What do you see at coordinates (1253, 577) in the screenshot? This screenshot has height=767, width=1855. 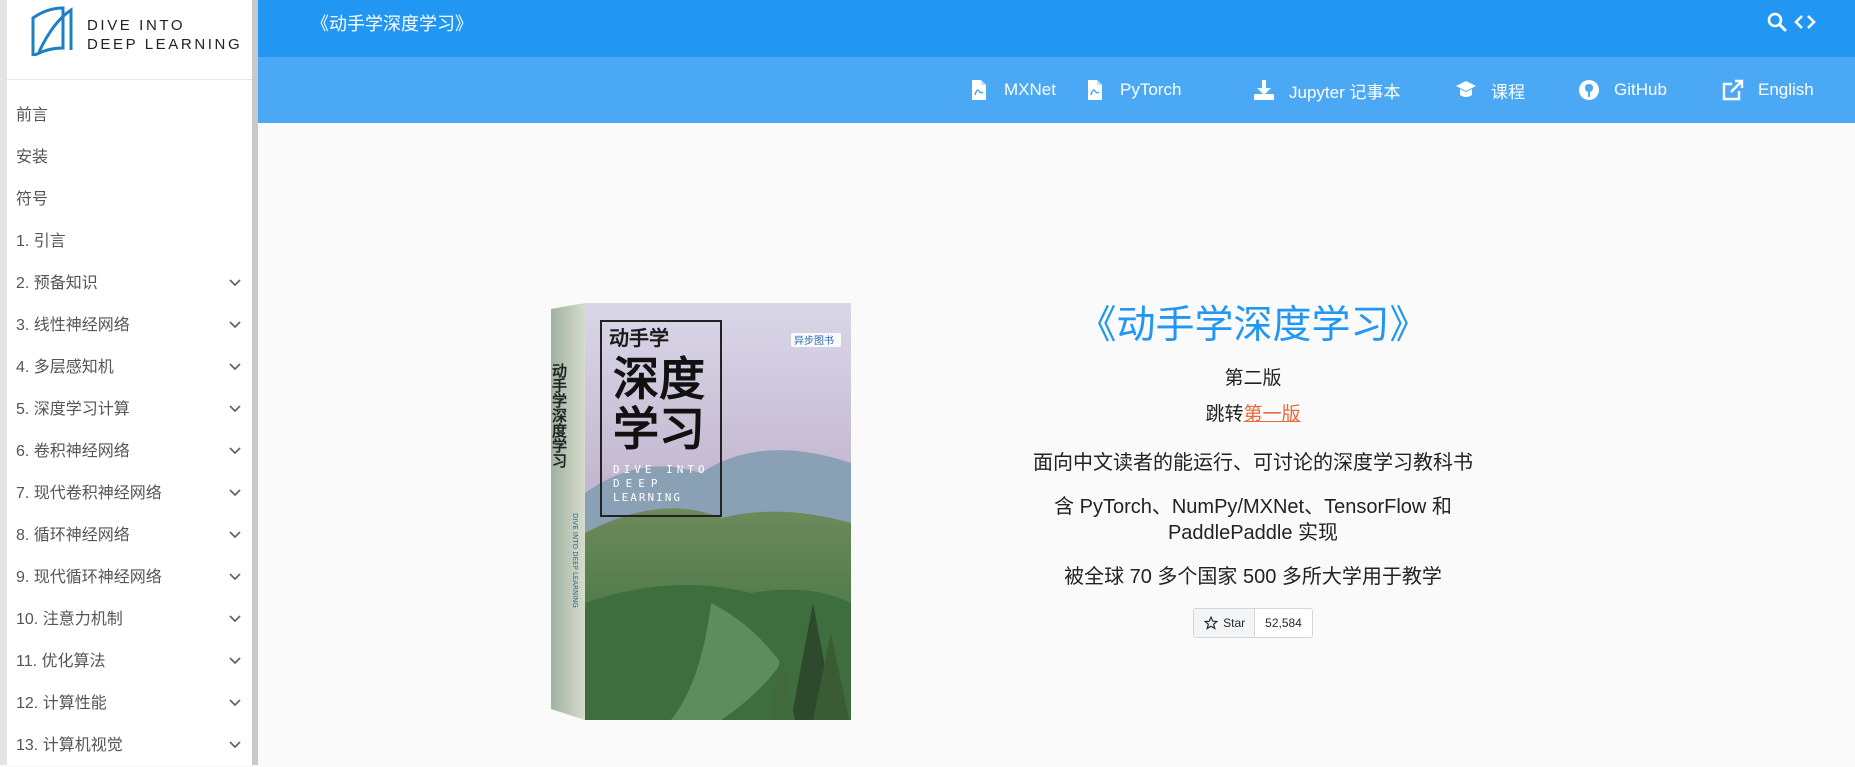 I see `description-line-3: 被全球 70 多个国家 500 多所大学用于教学` at bounding box center [1253, 577].